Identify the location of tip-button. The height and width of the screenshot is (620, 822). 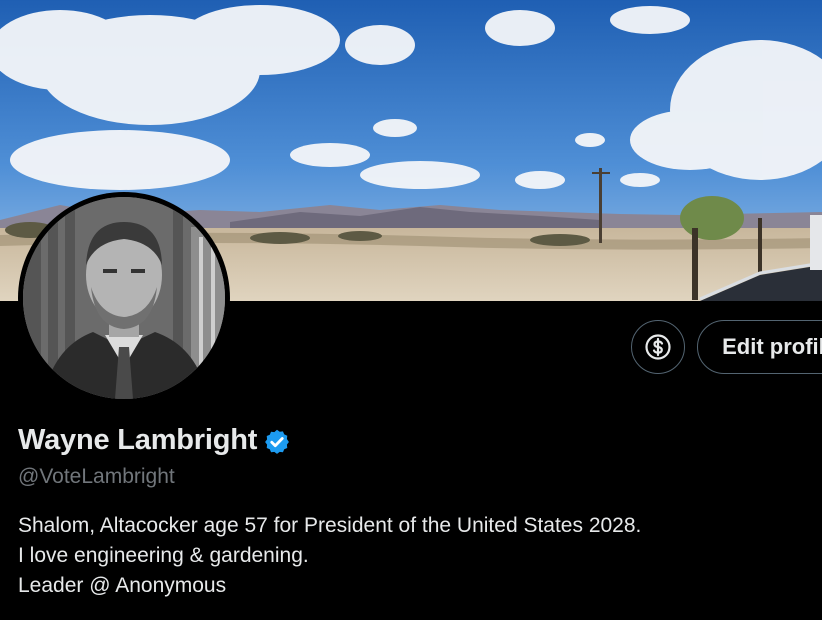
(658, 347).